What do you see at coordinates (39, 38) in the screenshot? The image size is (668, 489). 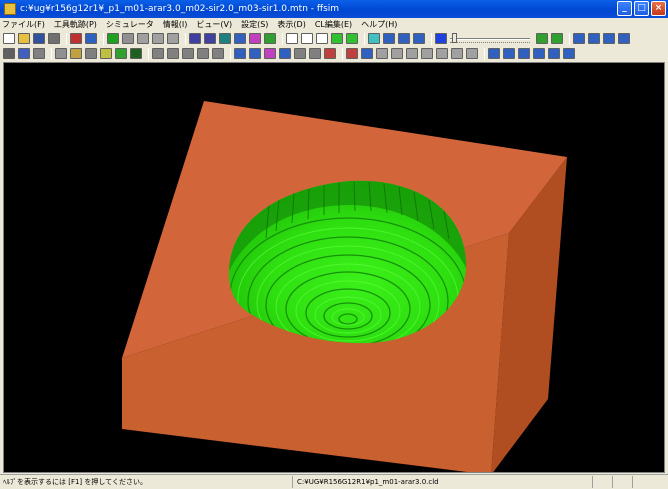 I see `save-icon` at bounding box center [39, 38].